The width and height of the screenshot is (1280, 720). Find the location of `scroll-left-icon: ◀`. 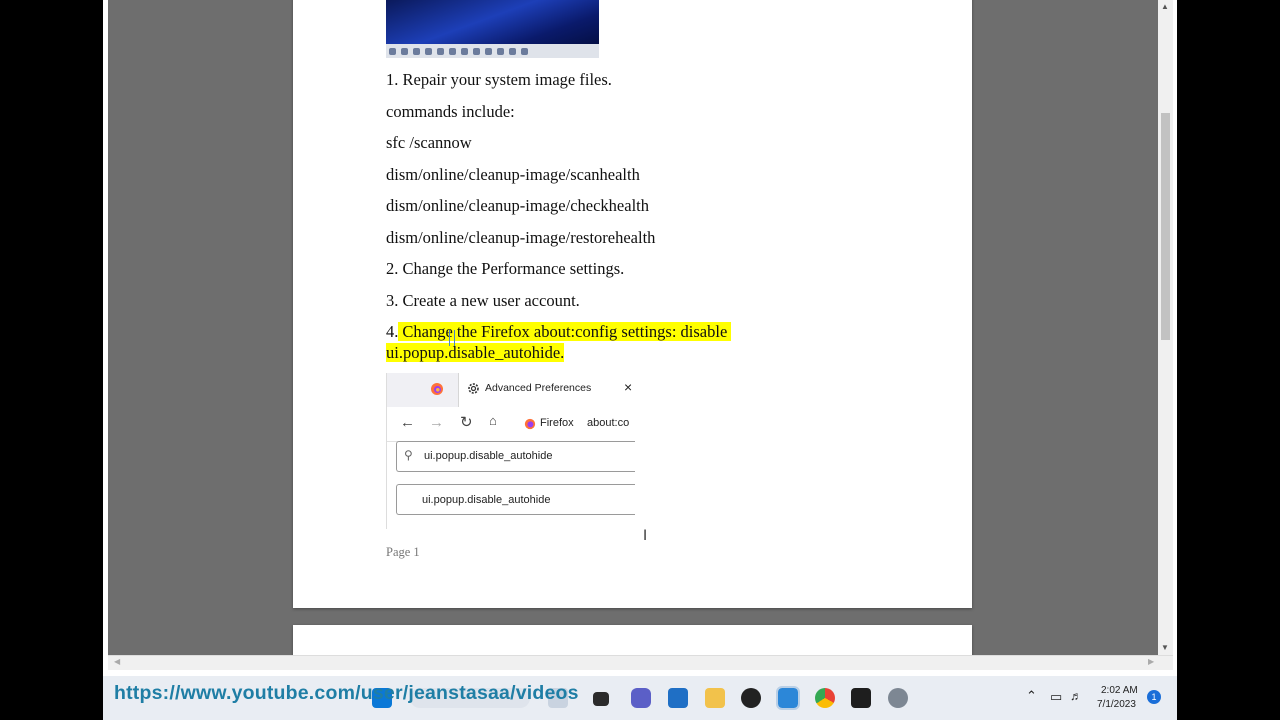

scroll-left-icon: ◀ is located at coordinates (117, 661).